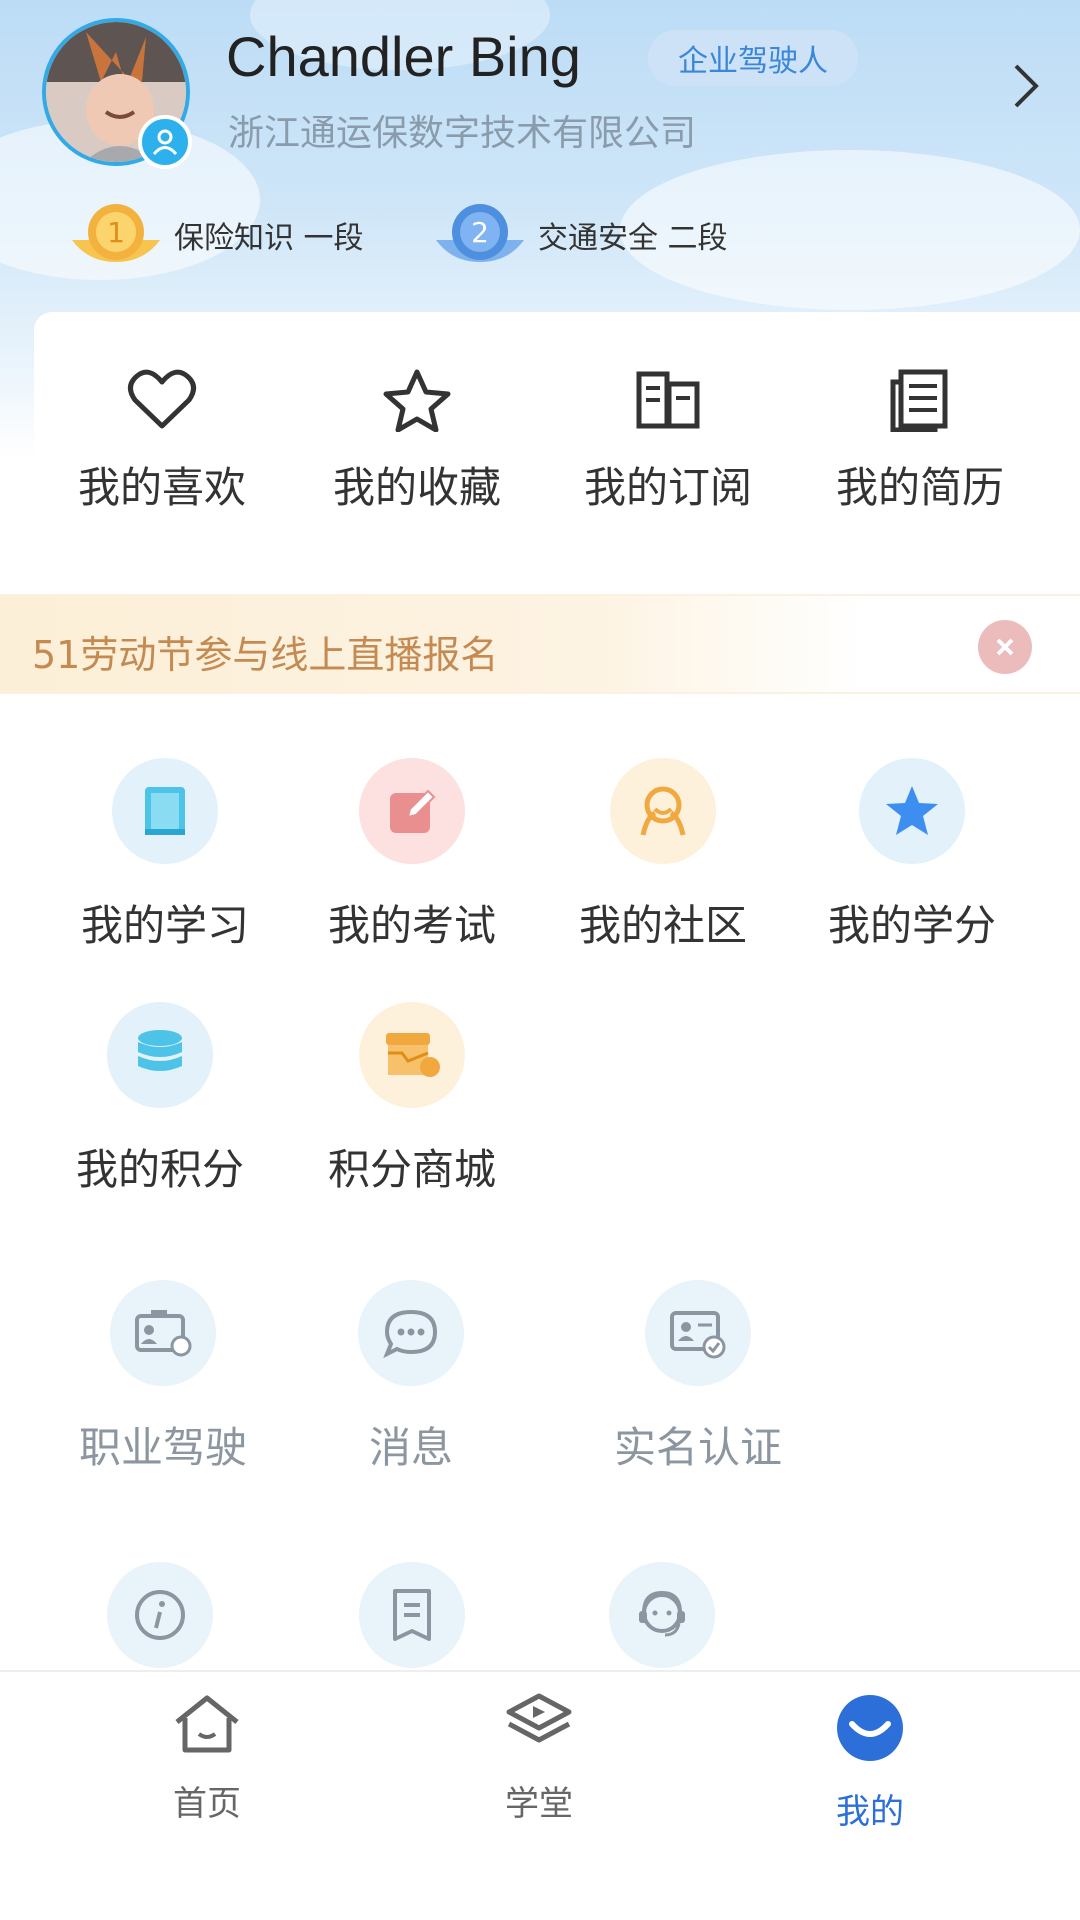 The width and height of the screenshot is (1080, 1920). Describe the element at coordinates (411, 925) in the screenshot. I see `grid-label: 我的考试` at that location.